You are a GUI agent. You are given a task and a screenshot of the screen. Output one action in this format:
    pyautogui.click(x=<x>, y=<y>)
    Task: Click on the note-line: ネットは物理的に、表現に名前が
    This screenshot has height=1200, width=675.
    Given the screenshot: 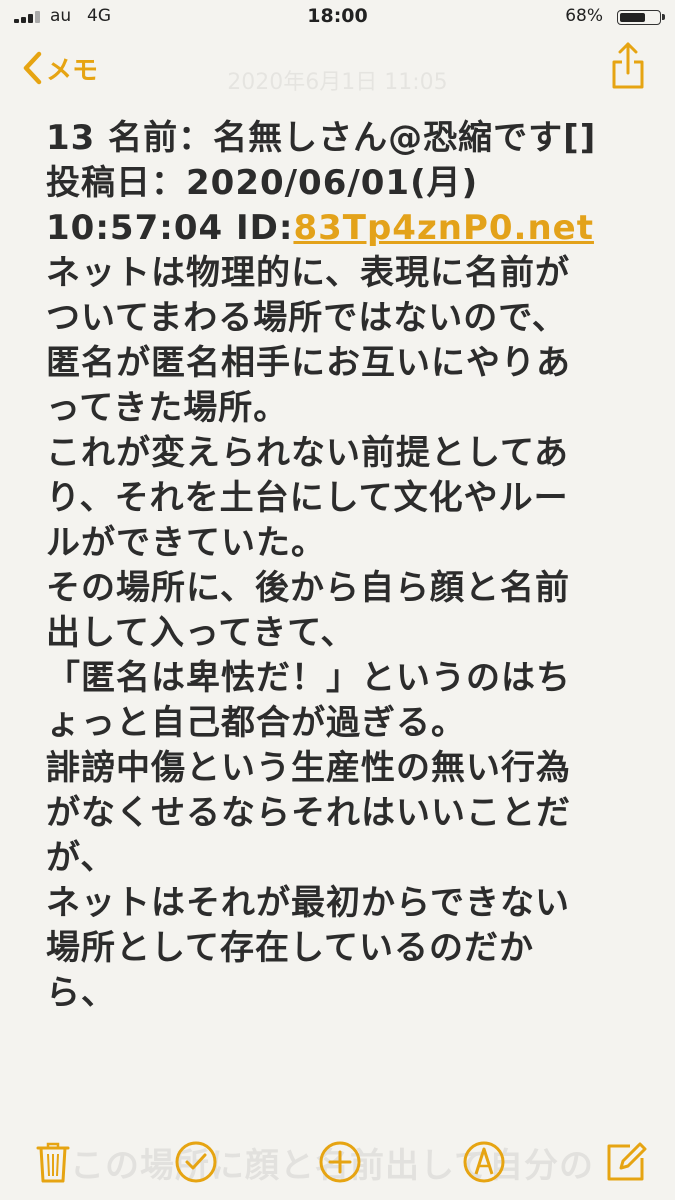 What is the action you would take?
    pyautogui.click(x=308, y=273)
    